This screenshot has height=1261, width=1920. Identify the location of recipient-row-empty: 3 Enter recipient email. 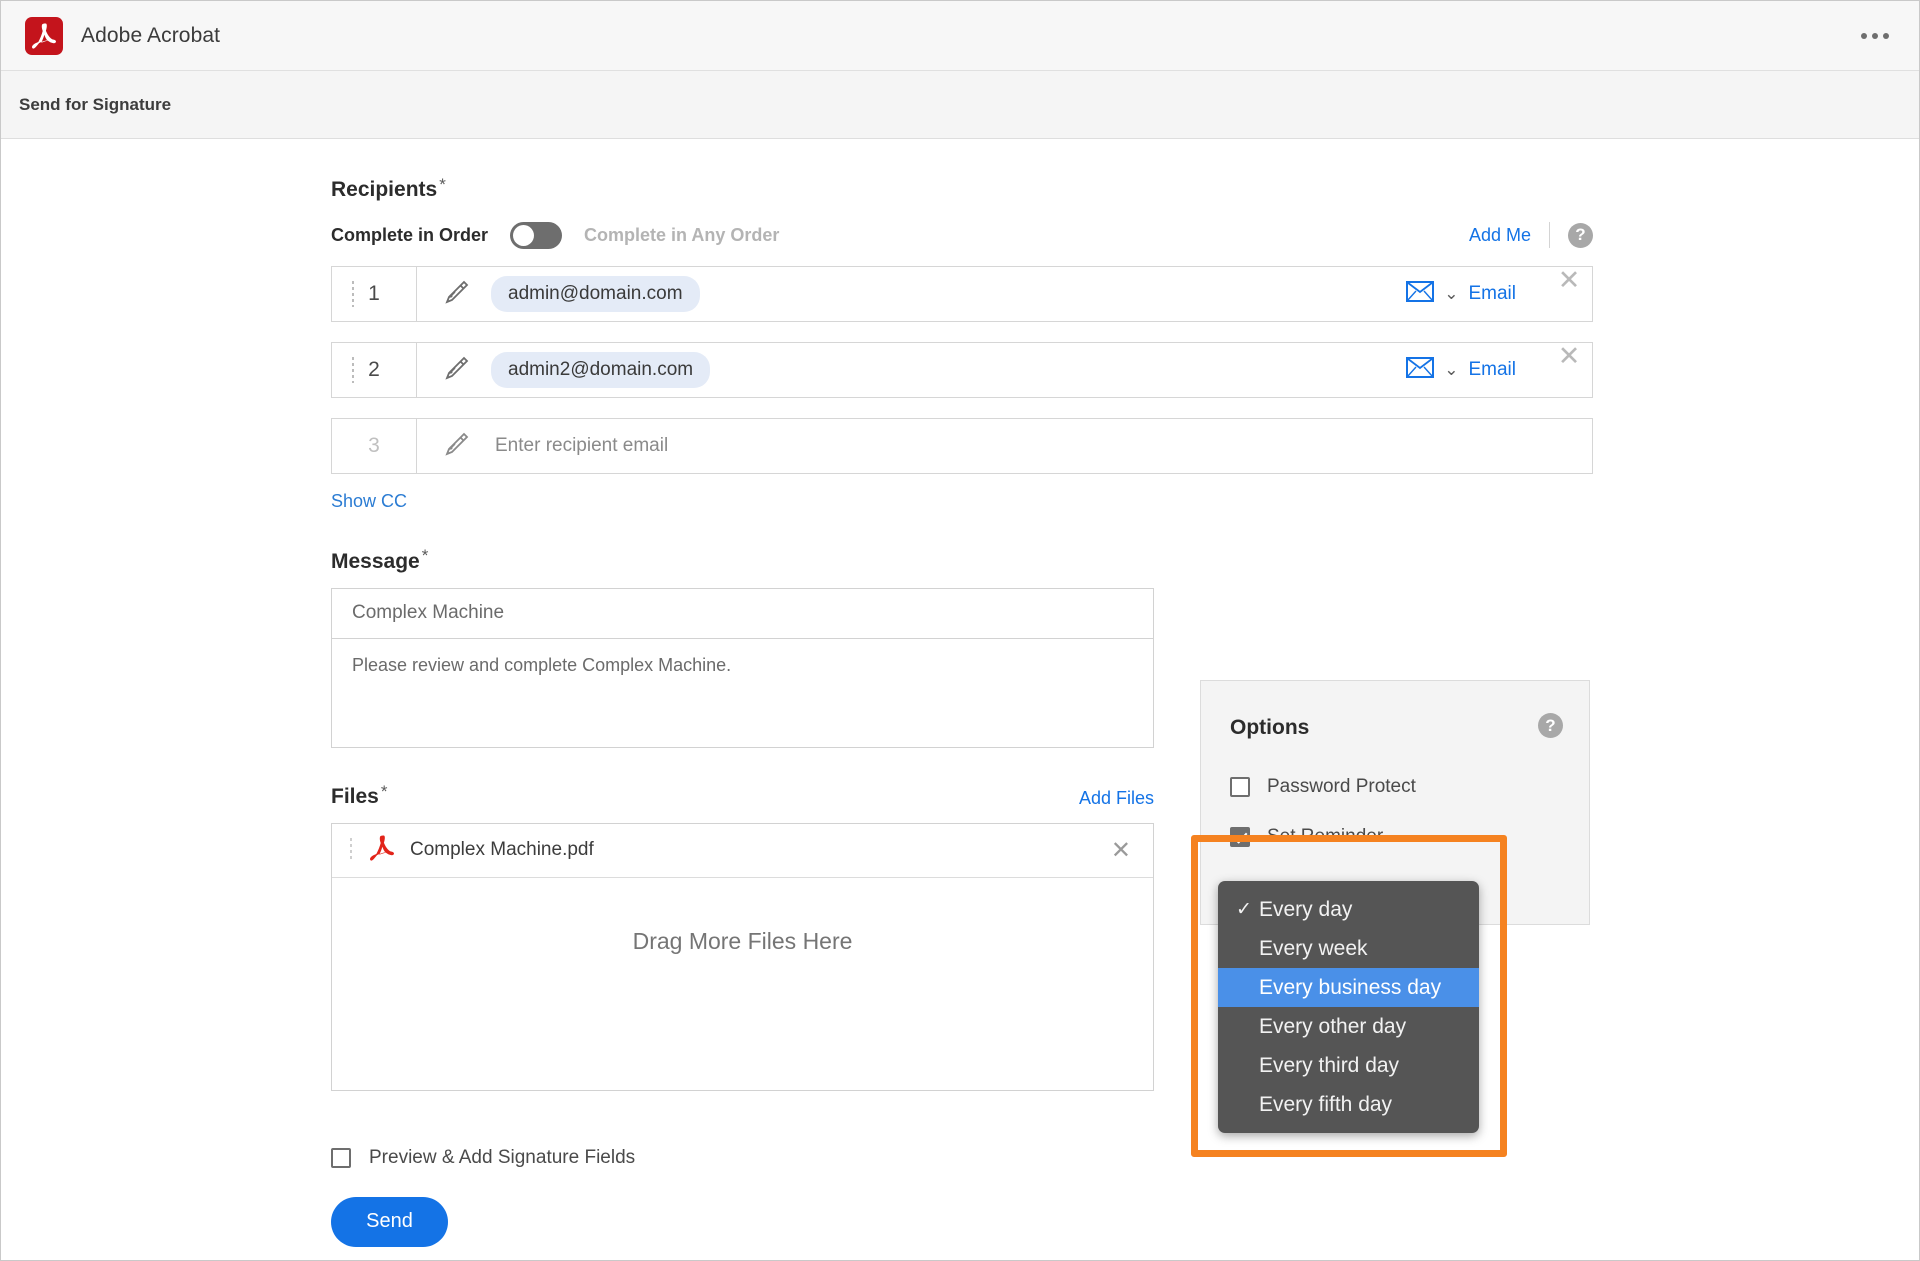
(962, 446).